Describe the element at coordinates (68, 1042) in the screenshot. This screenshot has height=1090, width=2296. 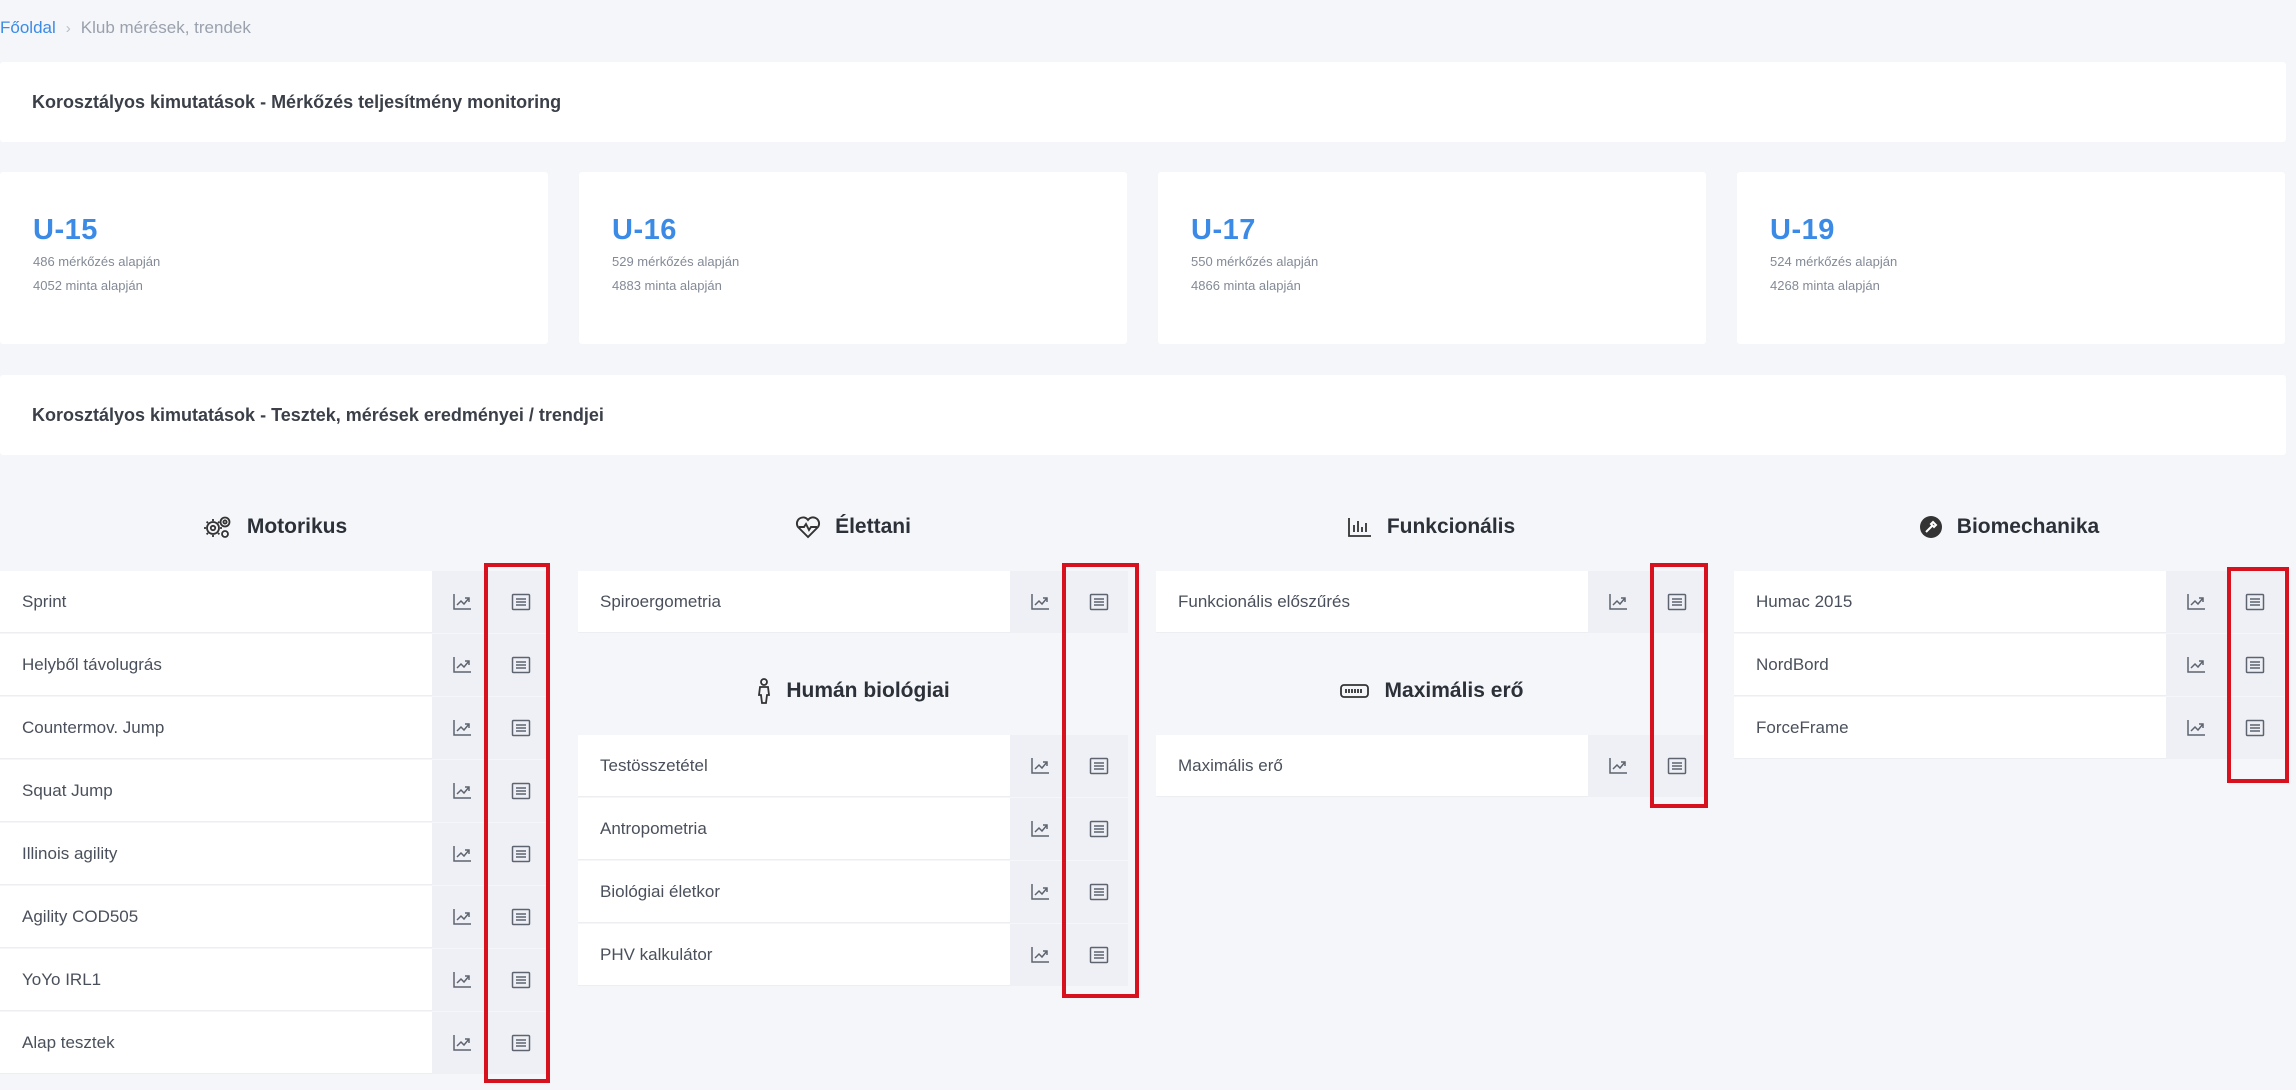
I see `list-item-label: Alap tesztek` at that location.